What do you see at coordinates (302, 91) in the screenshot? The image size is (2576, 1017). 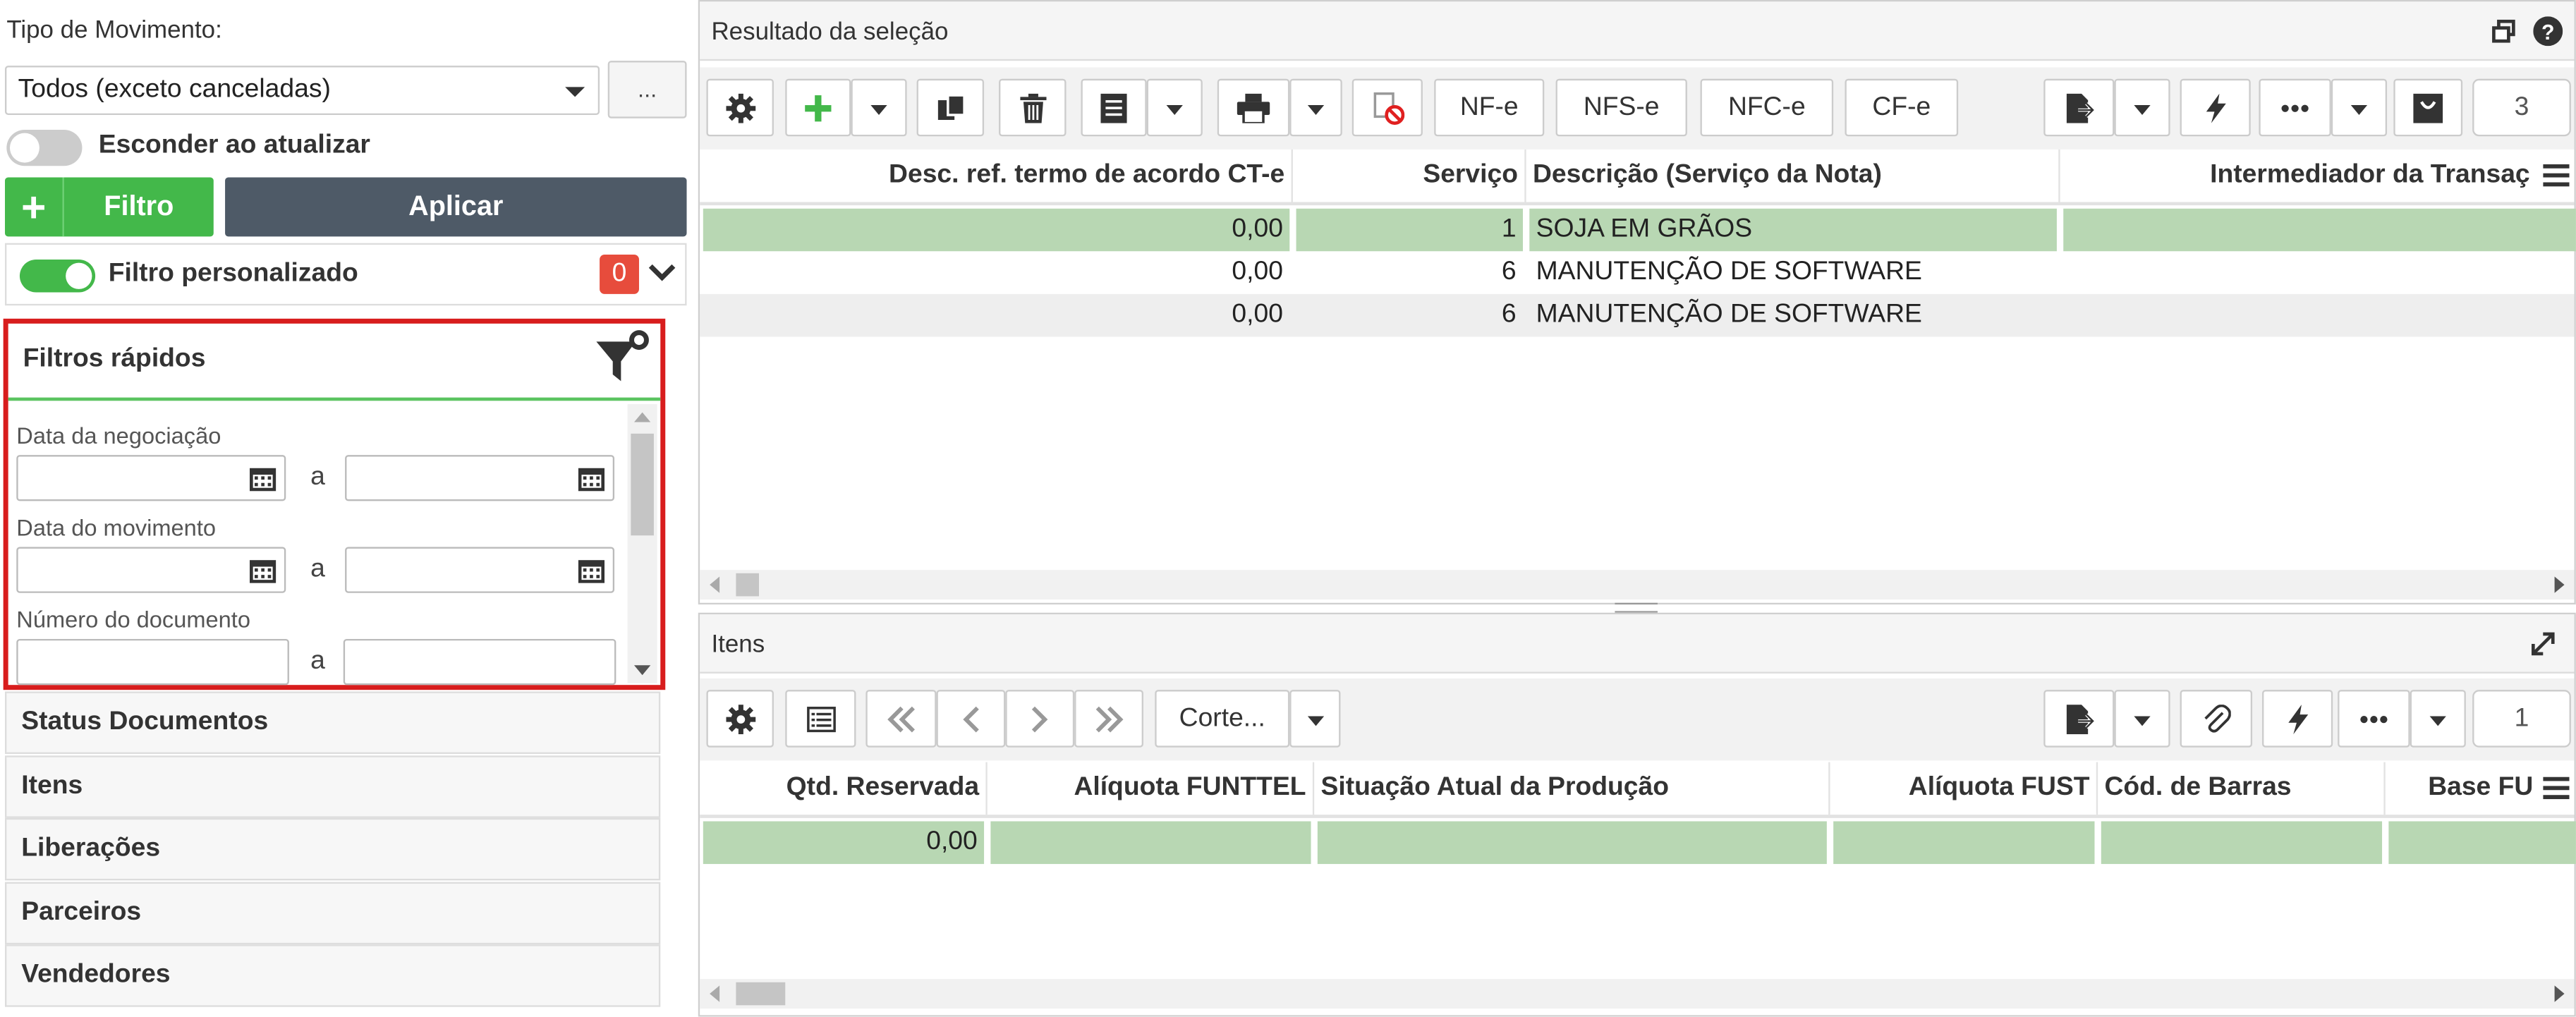 I see `tipo-movimento-select: Todos (exceto canceladas)` at bounding box center [302, 91].